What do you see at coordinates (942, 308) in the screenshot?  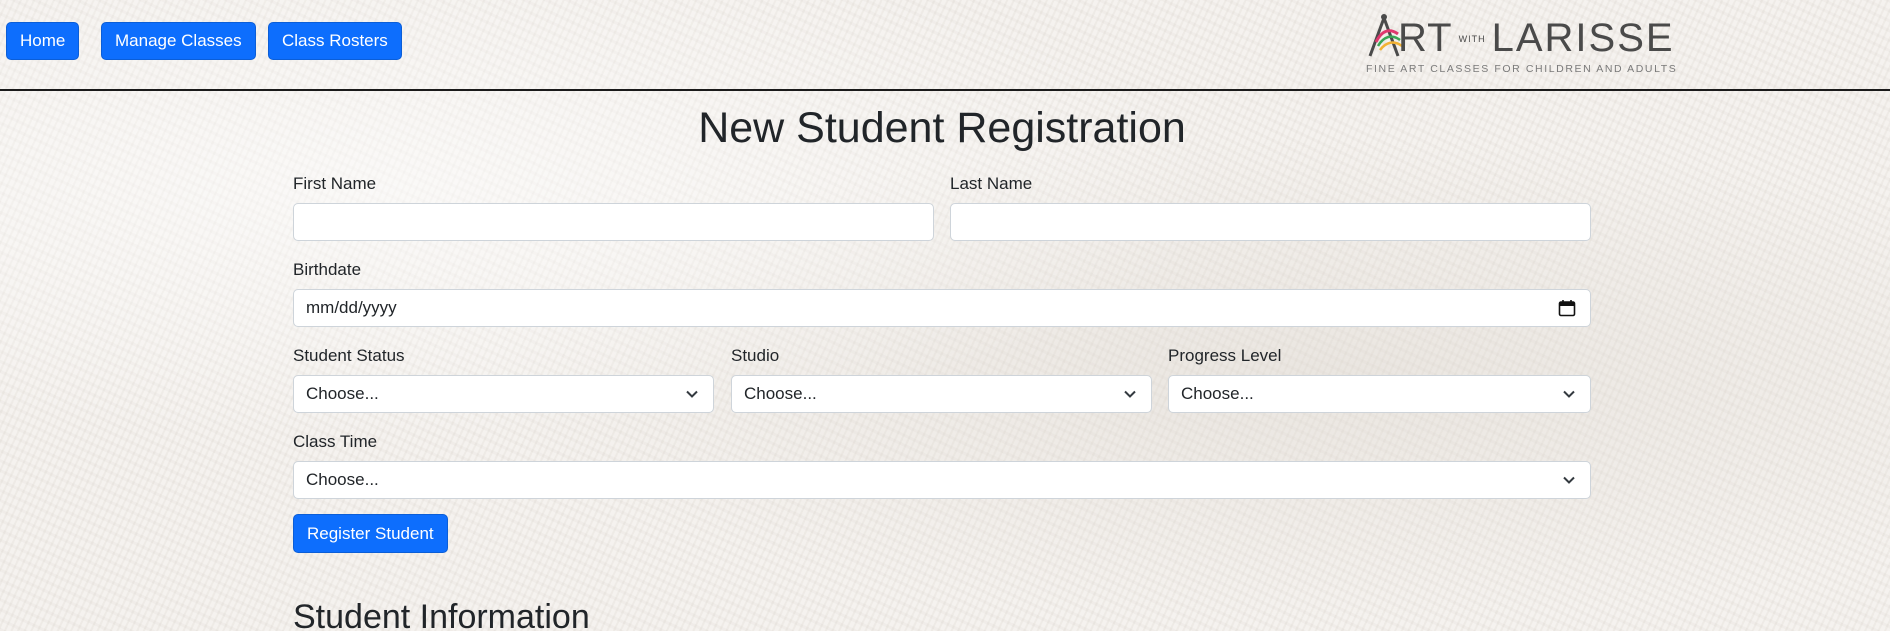 I see `birthdate-input: mm/dd/yyyy` at bounding box center [942, 308].